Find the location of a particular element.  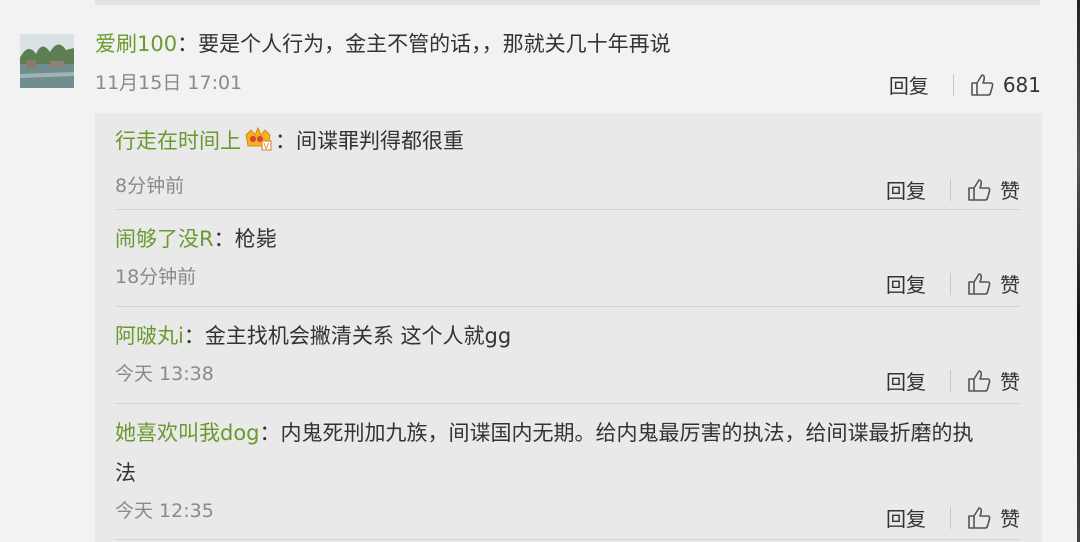

list-item: 闹够了没R：枪毙 18分钟前 回复 赞 is located at coordinates (567, 263).